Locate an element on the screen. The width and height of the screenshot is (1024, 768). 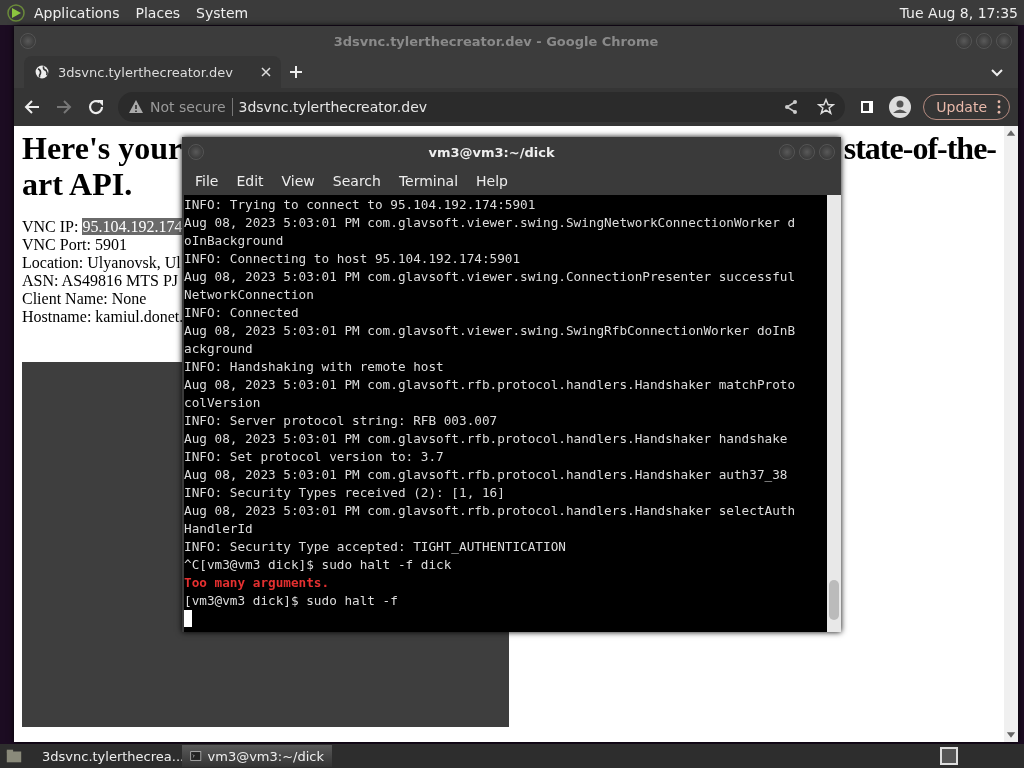
terminal-line: INFO: Security Type accepted: TIGHT_AUTHENTICATION is located at coordinates (375, 547).